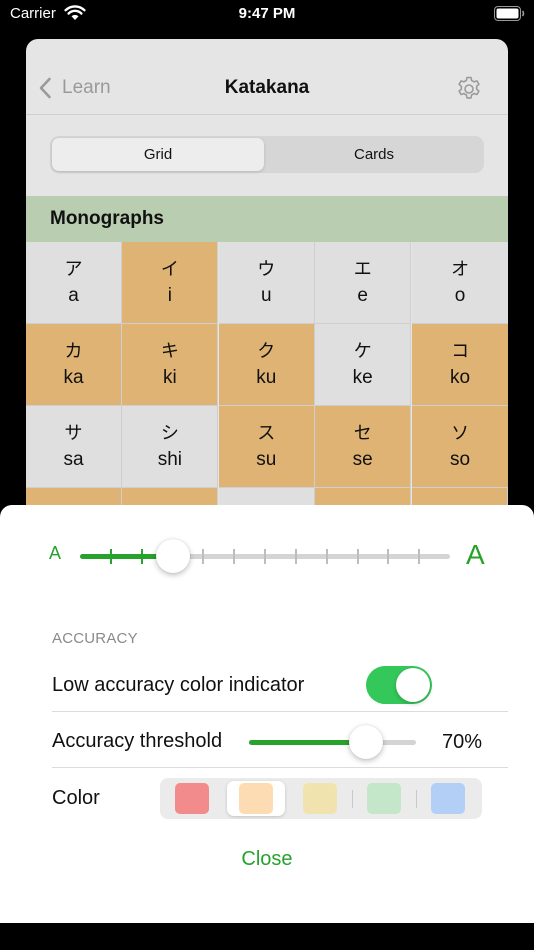 The height and width of the screenshot is (950, 534). I want to click on kana-cell-a: アa, so click(74, 283).